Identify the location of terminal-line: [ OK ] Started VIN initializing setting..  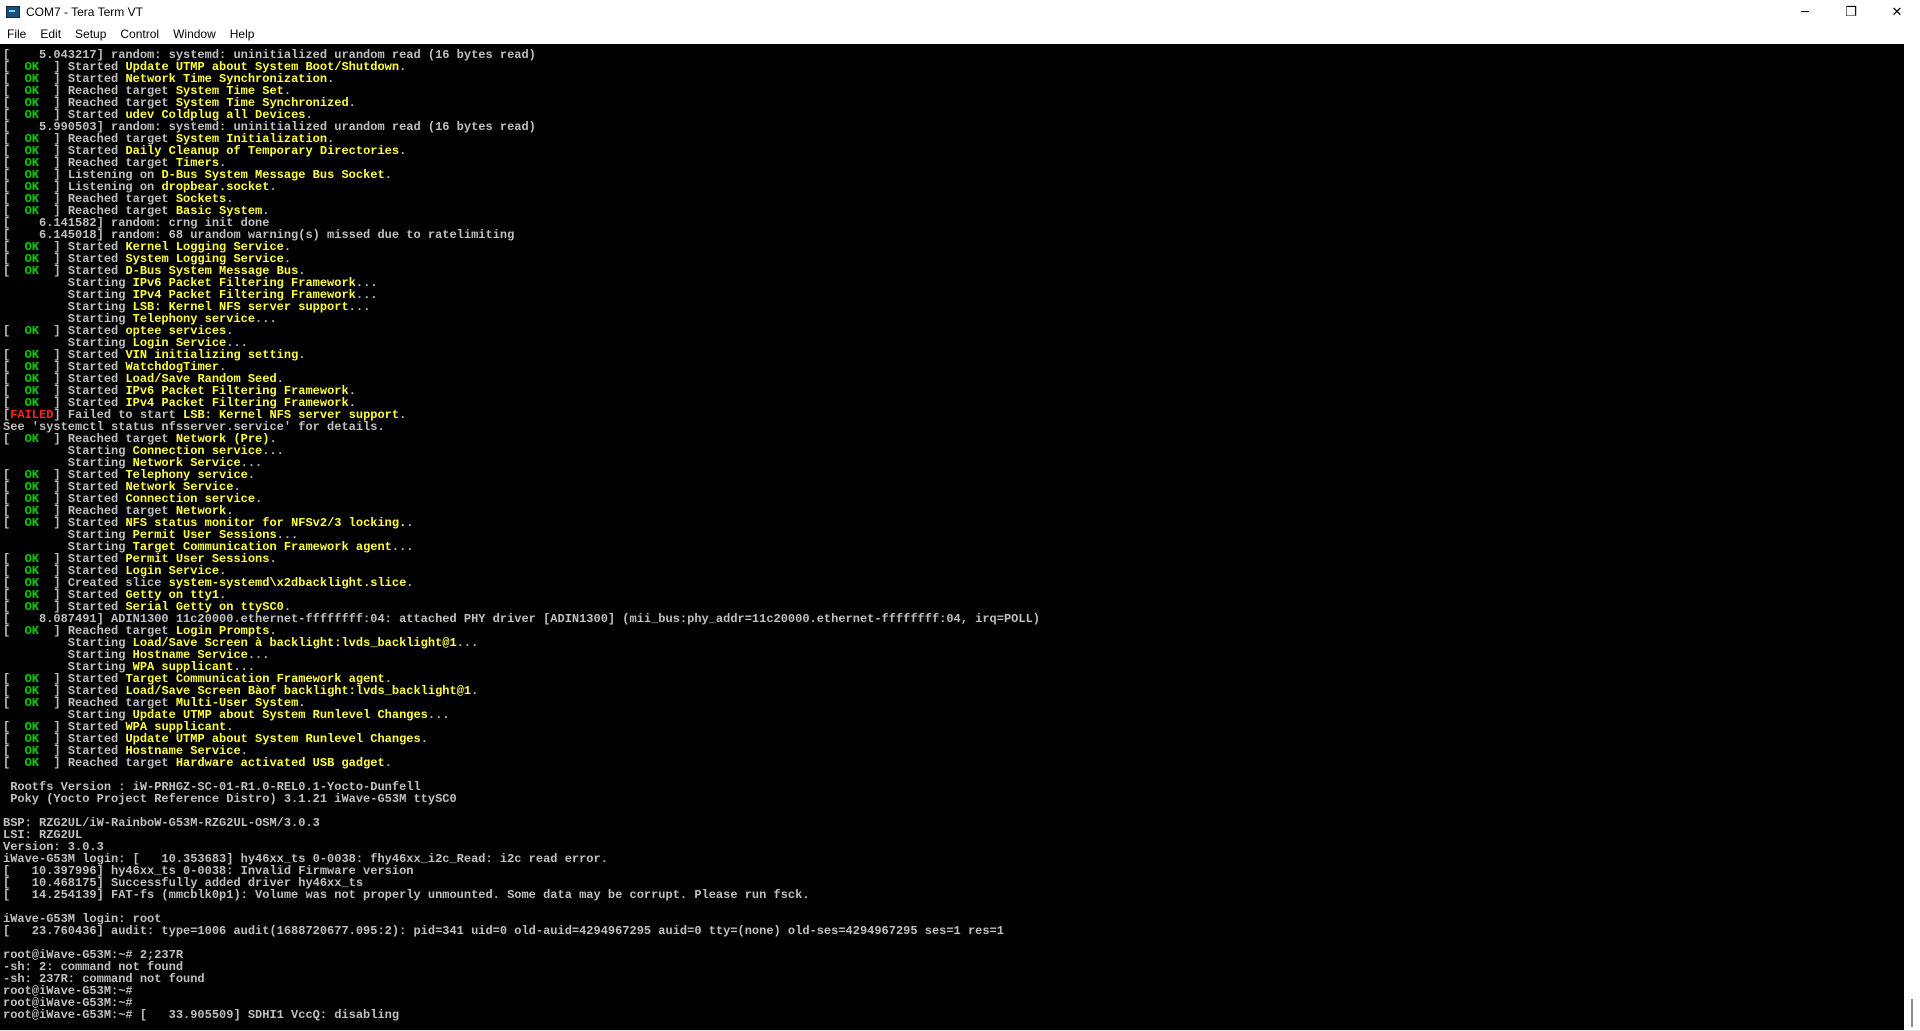
(953, 355).